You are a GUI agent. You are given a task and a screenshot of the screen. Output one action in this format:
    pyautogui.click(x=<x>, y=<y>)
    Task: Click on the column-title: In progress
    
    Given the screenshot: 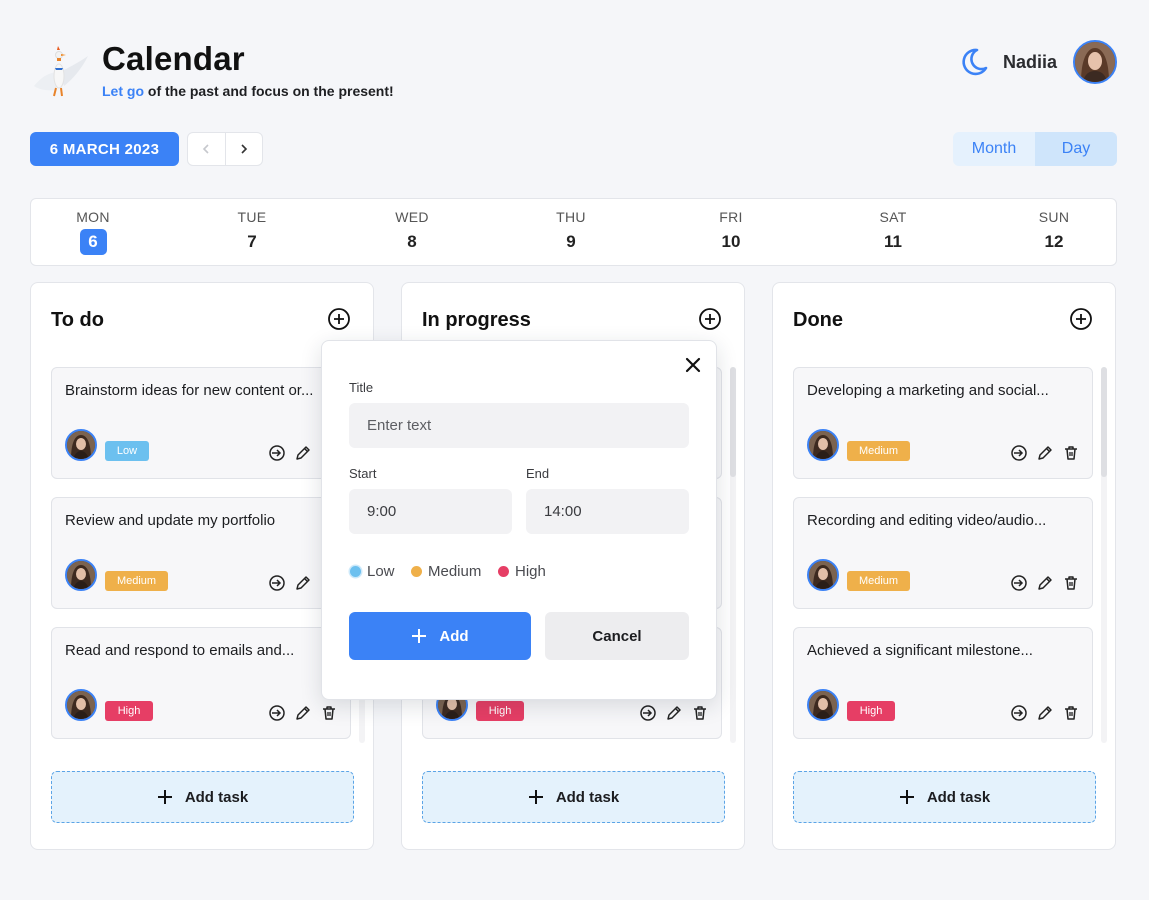 What is the action you would take?
    pyautogui.click(x=476, y=320)
    